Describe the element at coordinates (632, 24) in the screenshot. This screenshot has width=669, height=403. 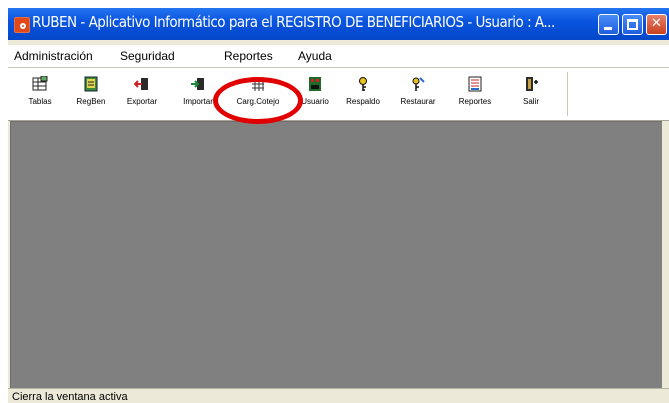
I see `maximize-button` at that location.